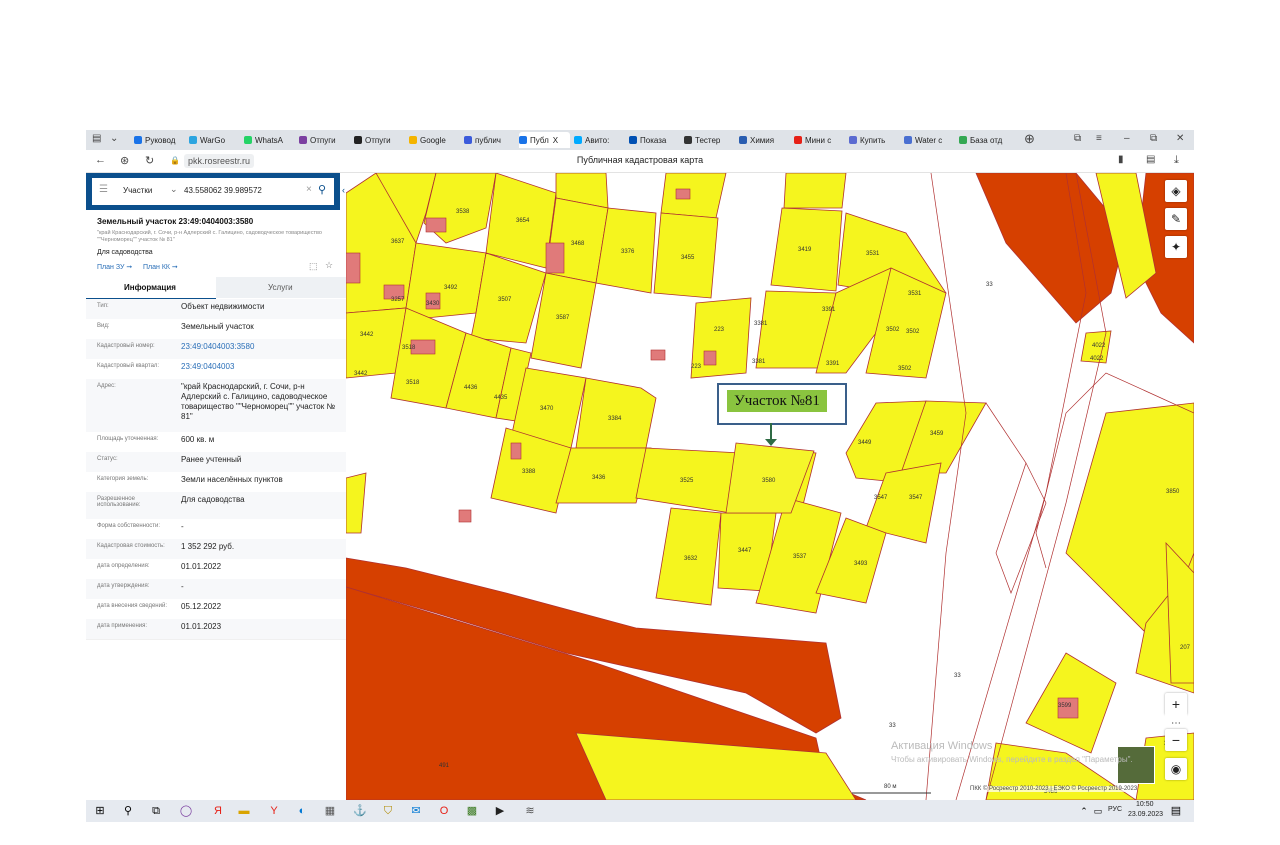  Describe the element at coordinates (1065, 706) in the screenshot. I see `parcel-number-label: 3599` at that location.